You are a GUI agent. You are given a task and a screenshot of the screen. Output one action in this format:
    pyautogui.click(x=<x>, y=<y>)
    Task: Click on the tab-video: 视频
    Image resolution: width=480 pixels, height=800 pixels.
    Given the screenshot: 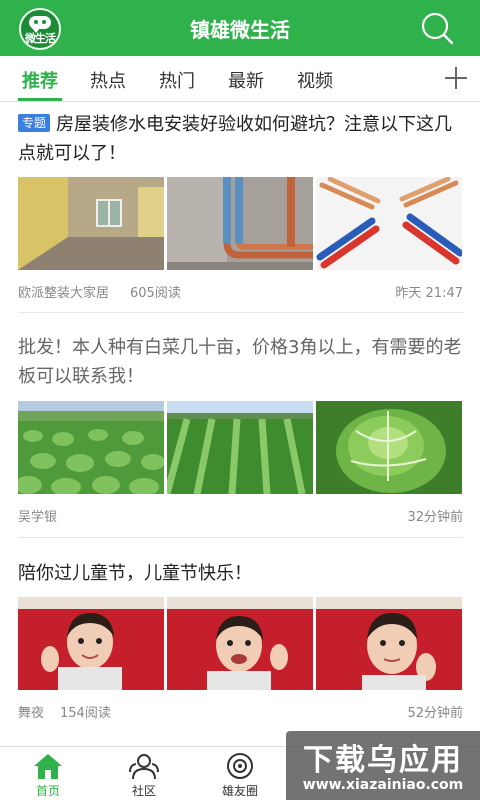 What is the action you would take?
    pyautogui.click(x=315, y=80)
    